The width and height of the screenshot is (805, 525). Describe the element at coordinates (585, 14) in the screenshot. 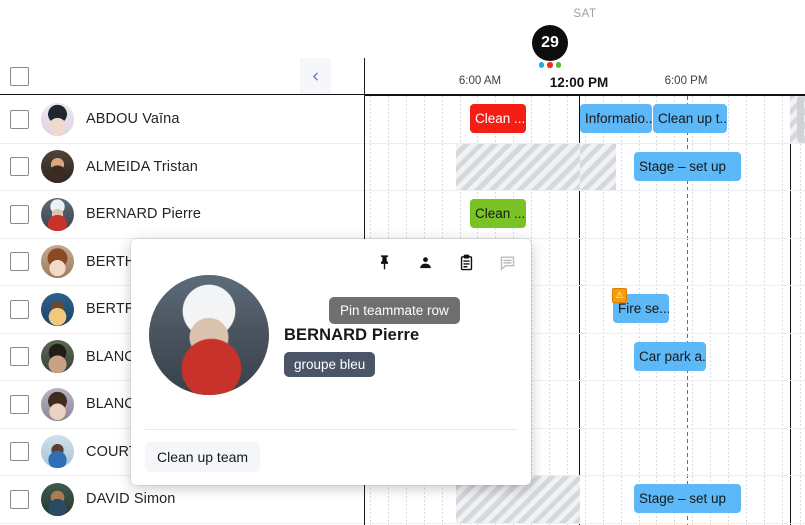

I see `day-of-week-label: SAT` at that location.